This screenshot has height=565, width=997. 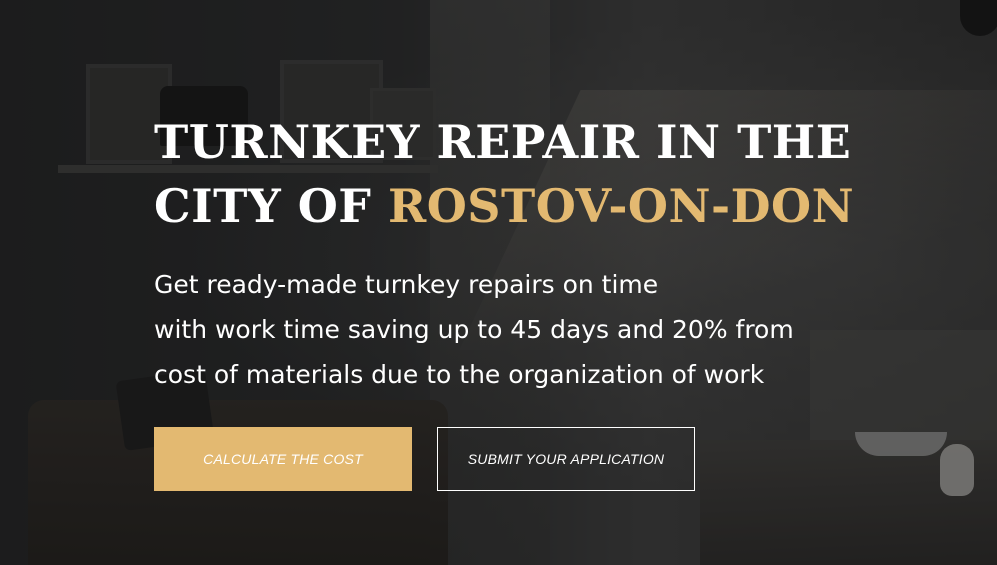 I want to click on headline-city: ROSTOV-ON-DON, so click(x=621, y=206).